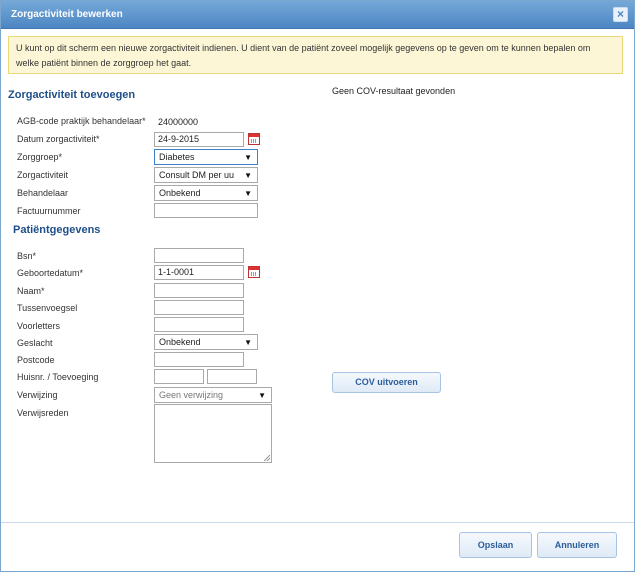  I want to click on postcode-label: Postcode, so click(36, 360).